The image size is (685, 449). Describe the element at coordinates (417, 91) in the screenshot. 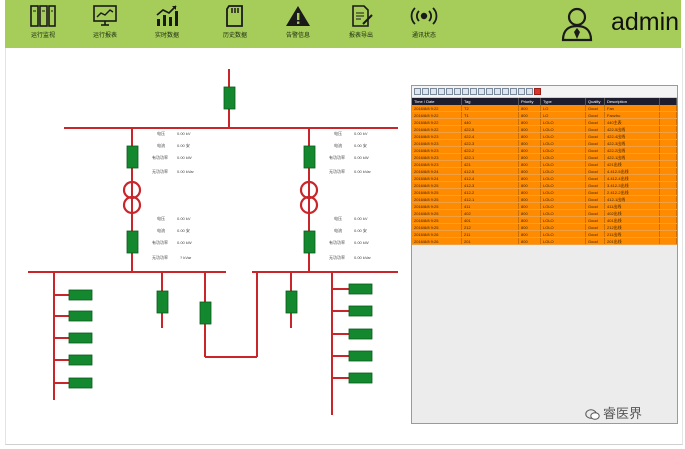

I see `filter-icon` at that location.